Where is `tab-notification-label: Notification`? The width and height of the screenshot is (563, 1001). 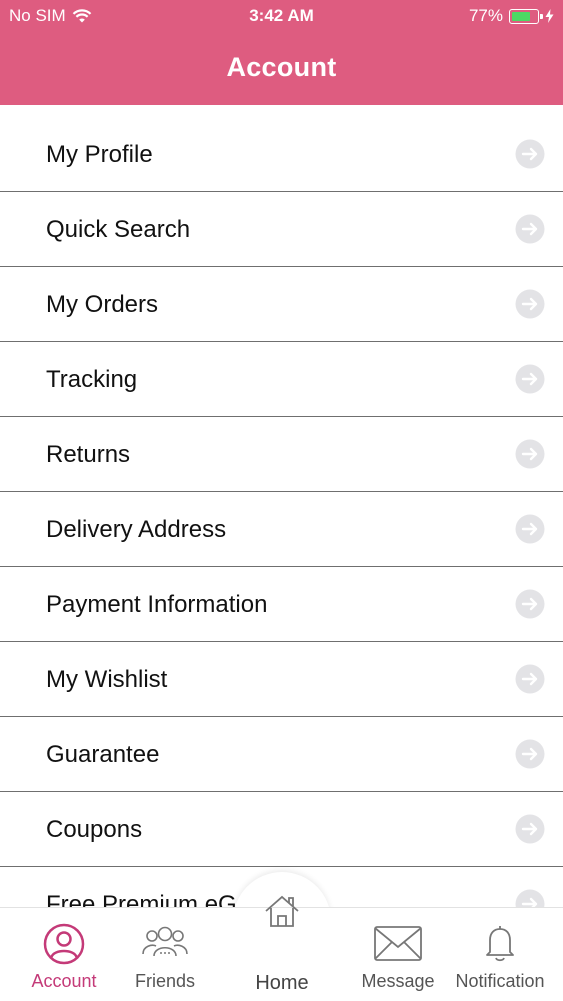
tab-notification-label: Notification is located at coordinates (500, 981).